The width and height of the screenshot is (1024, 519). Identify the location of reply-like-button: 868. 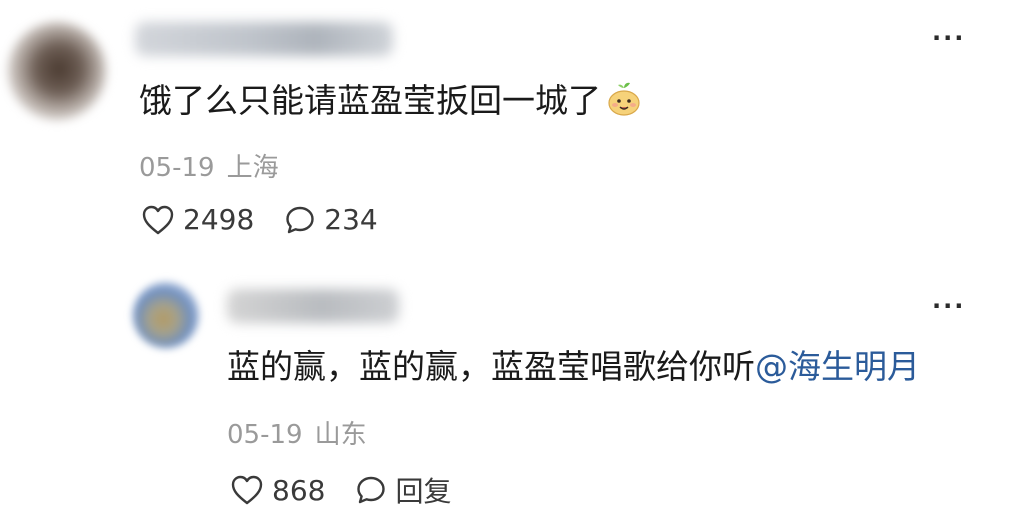
(277, 490).